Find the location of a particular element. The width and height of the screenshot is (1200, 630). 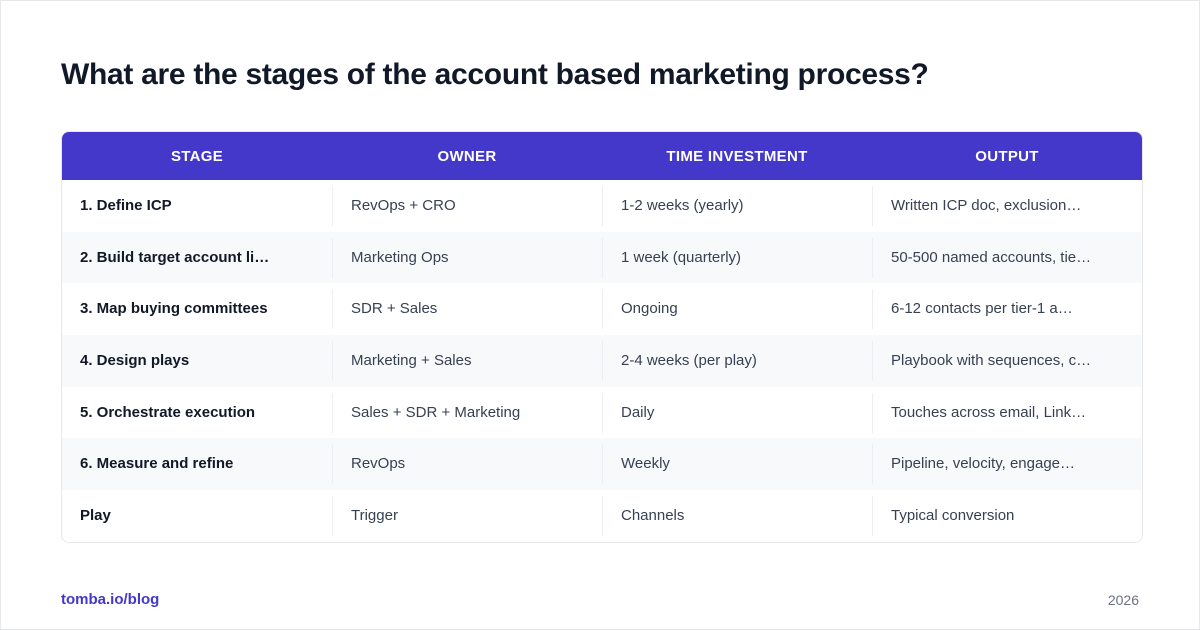

cell-time-investment: Channels is located at coordinates (737, 515).